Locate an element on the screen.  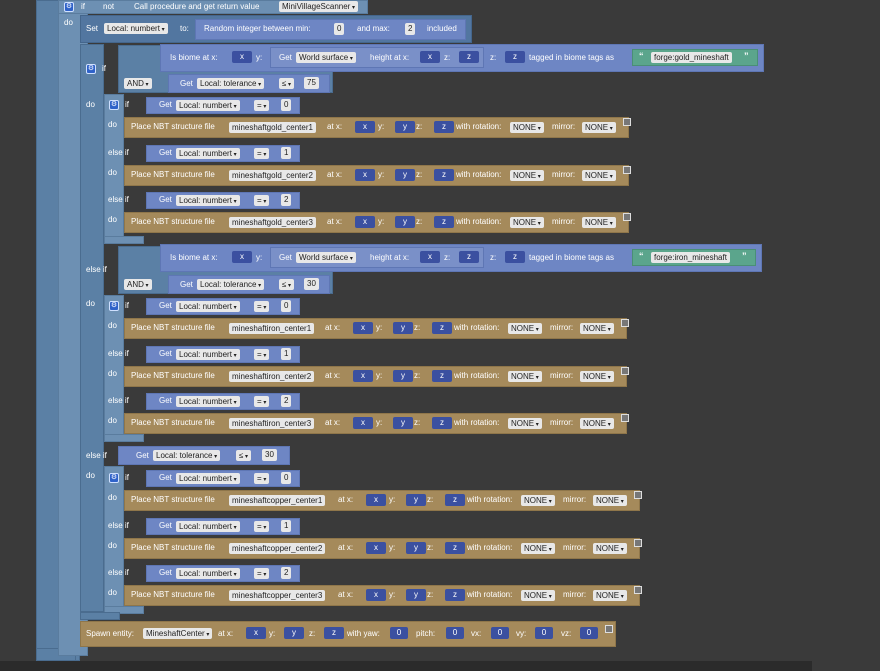
copper-tolerance-value: 30 is located at coordinates (269, 455).